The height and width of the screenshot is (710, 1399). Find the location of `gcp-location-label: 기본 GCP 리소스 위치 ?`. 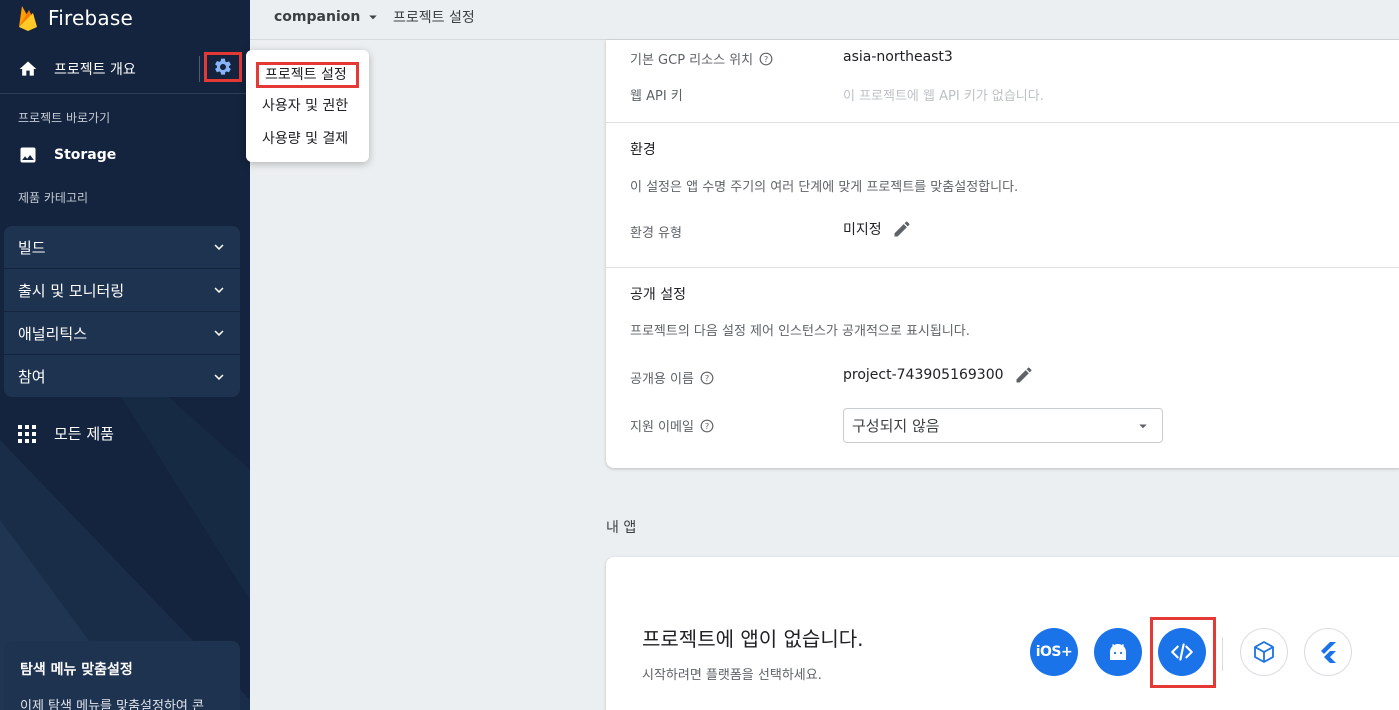

gcp-location-label: 기본 GCP 리소스 위치 ? is located at coordinates (701, 58).